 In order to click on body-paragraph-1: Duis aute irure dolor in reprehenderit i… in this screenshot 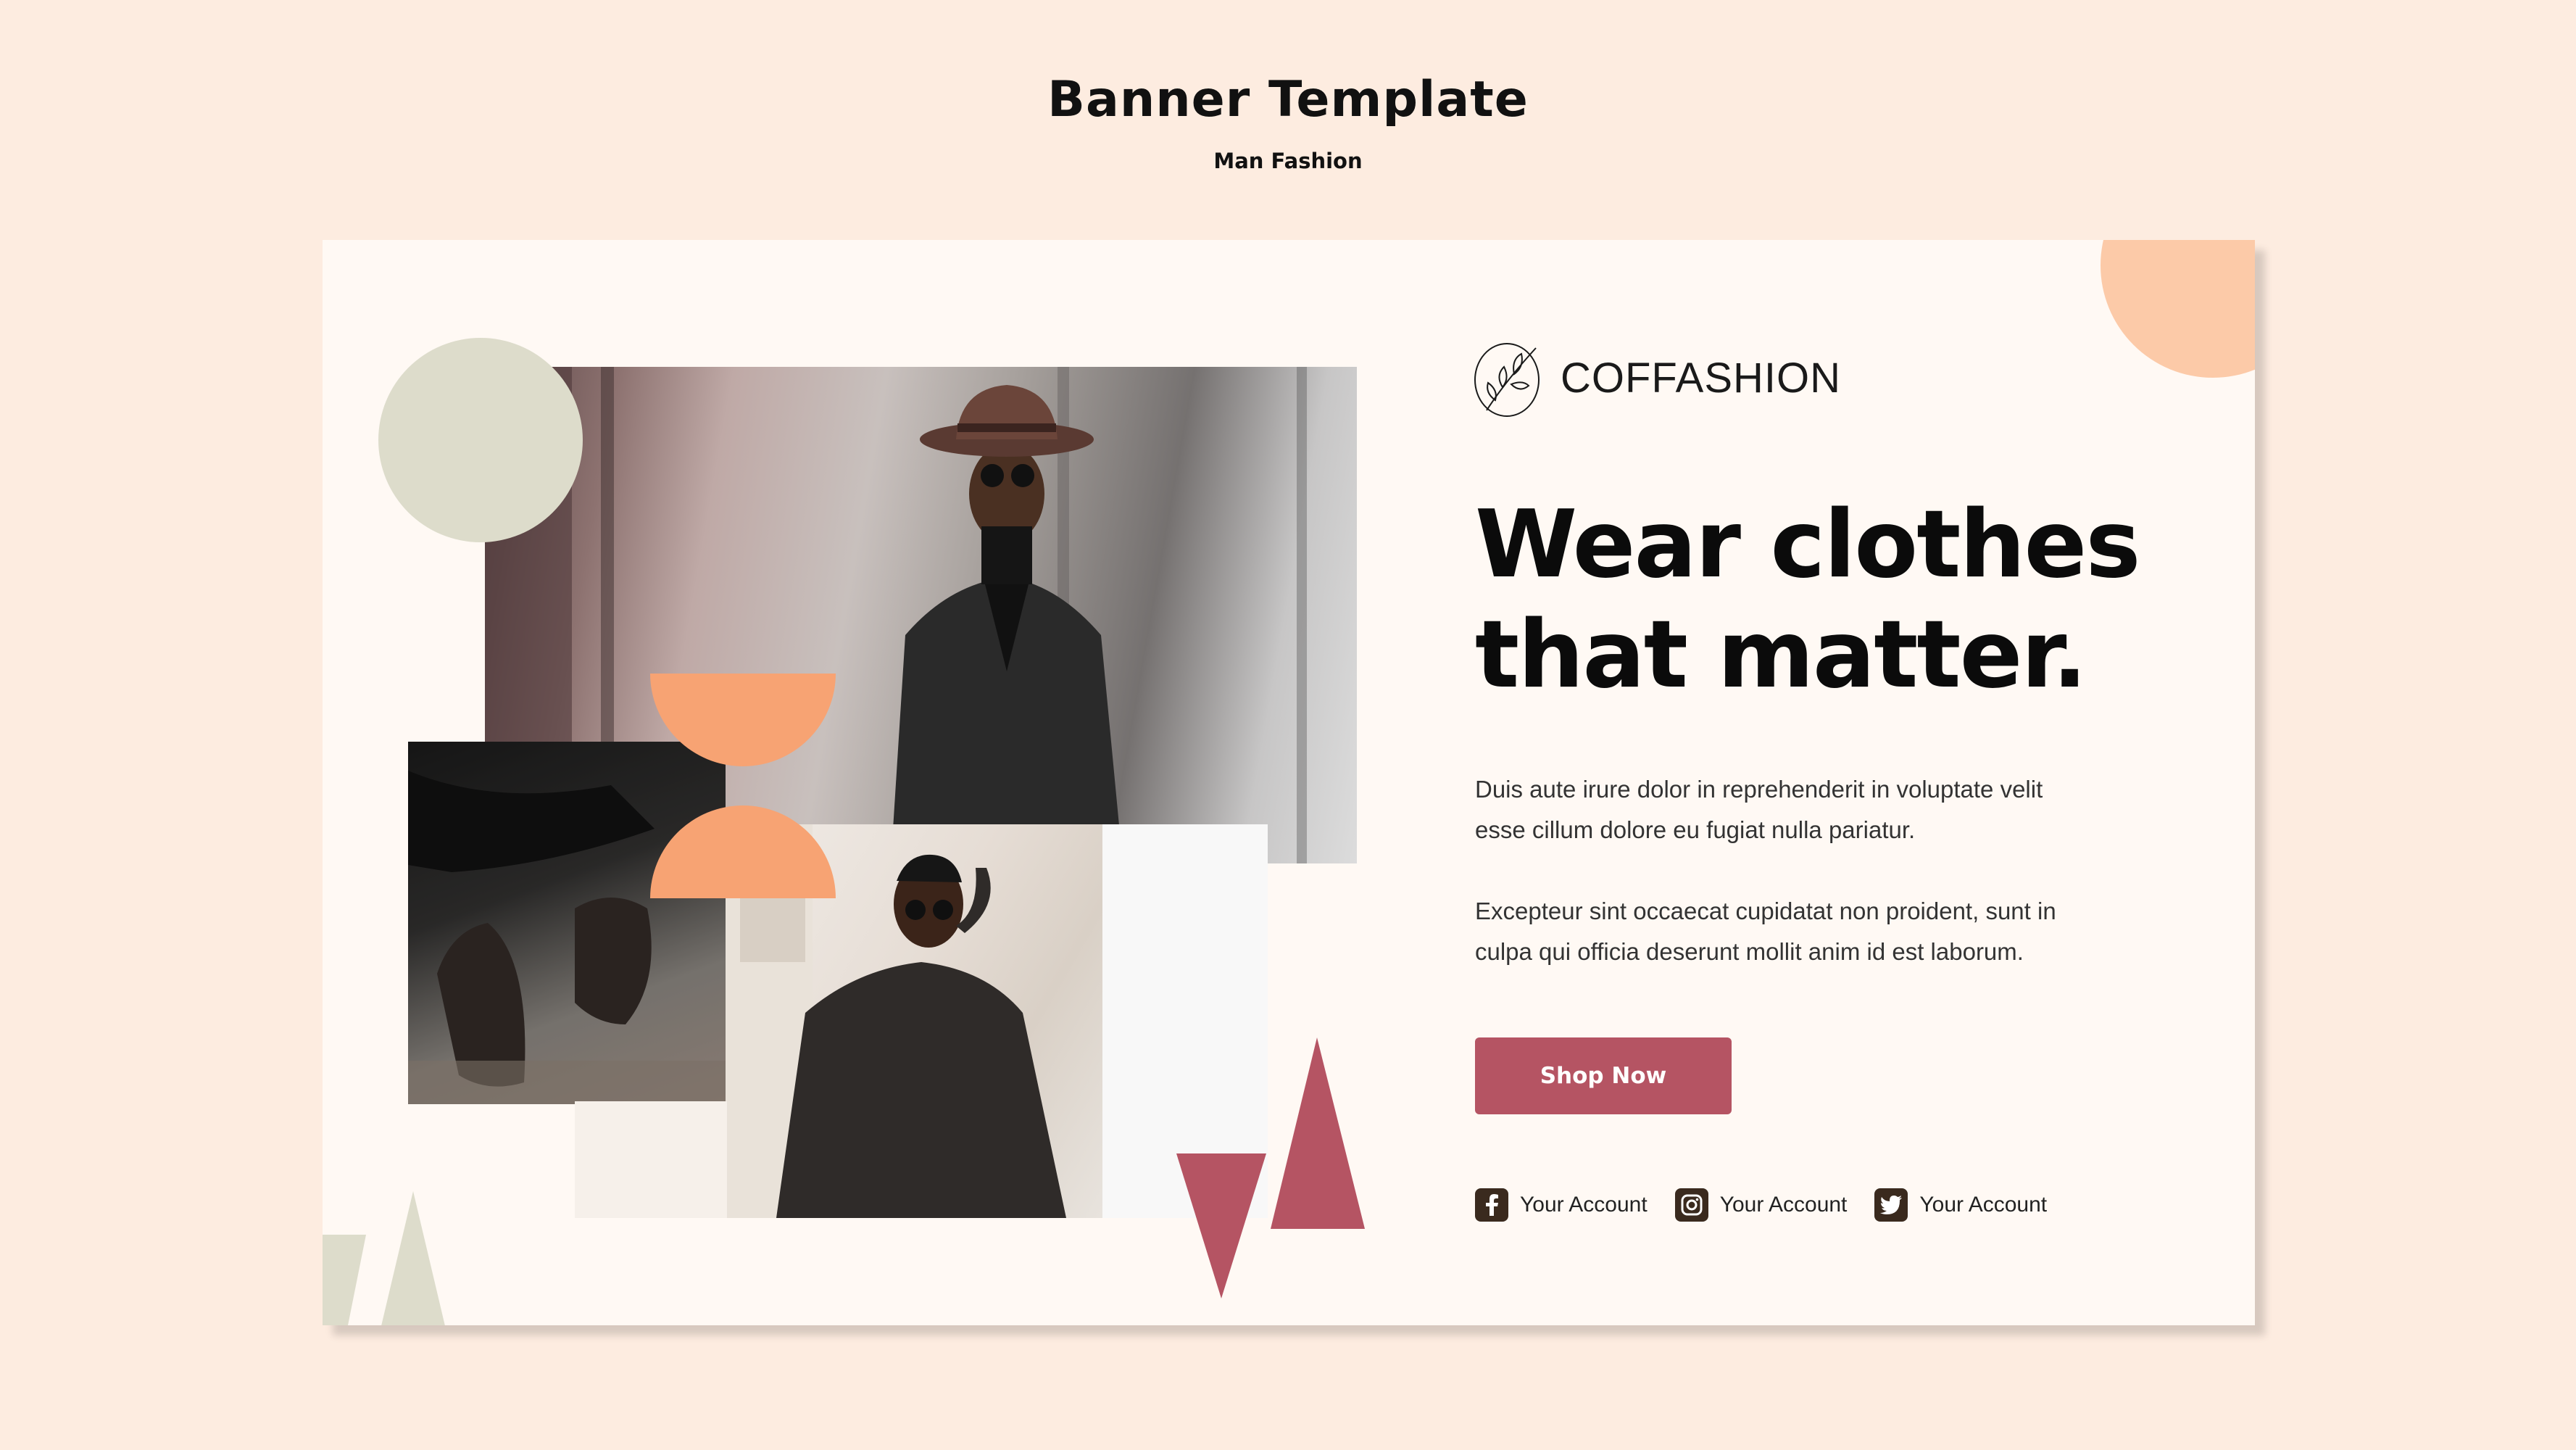, I will do `click(1801, 810)`.